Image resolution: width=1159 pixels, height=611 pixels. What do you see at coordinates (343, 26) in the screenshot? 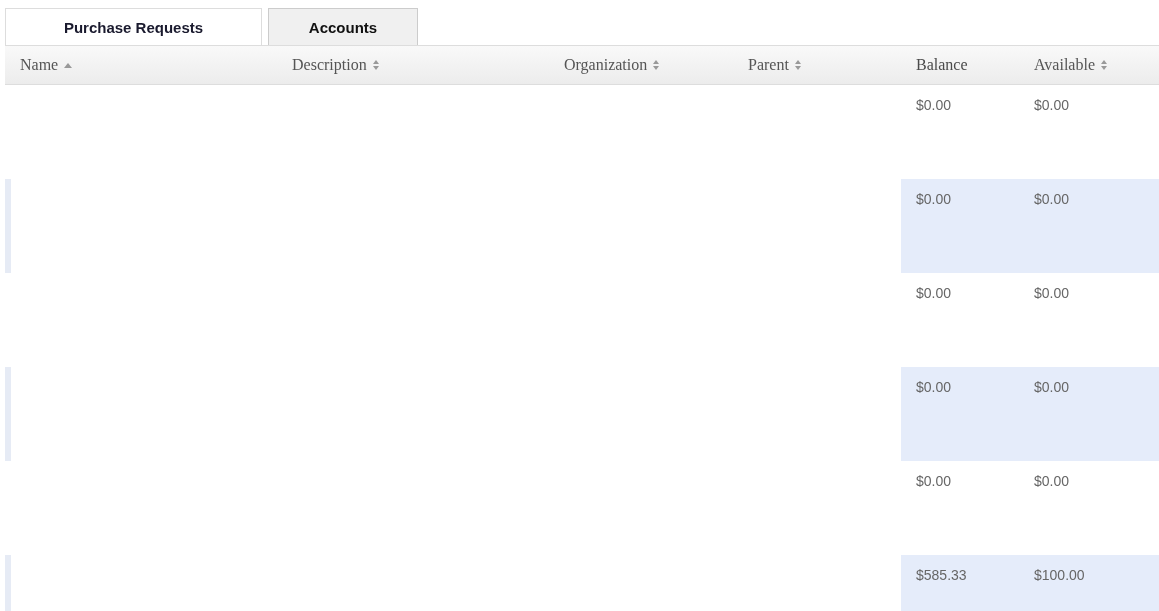
I see `tab: Accounts` at bounding box center [343, 26].